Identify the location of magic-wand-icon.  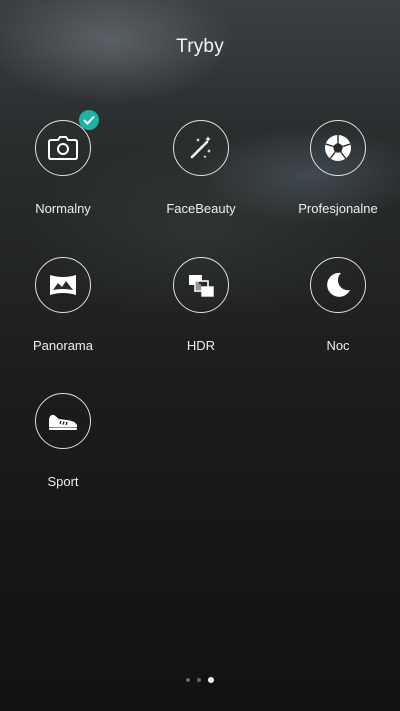
(200, 147).